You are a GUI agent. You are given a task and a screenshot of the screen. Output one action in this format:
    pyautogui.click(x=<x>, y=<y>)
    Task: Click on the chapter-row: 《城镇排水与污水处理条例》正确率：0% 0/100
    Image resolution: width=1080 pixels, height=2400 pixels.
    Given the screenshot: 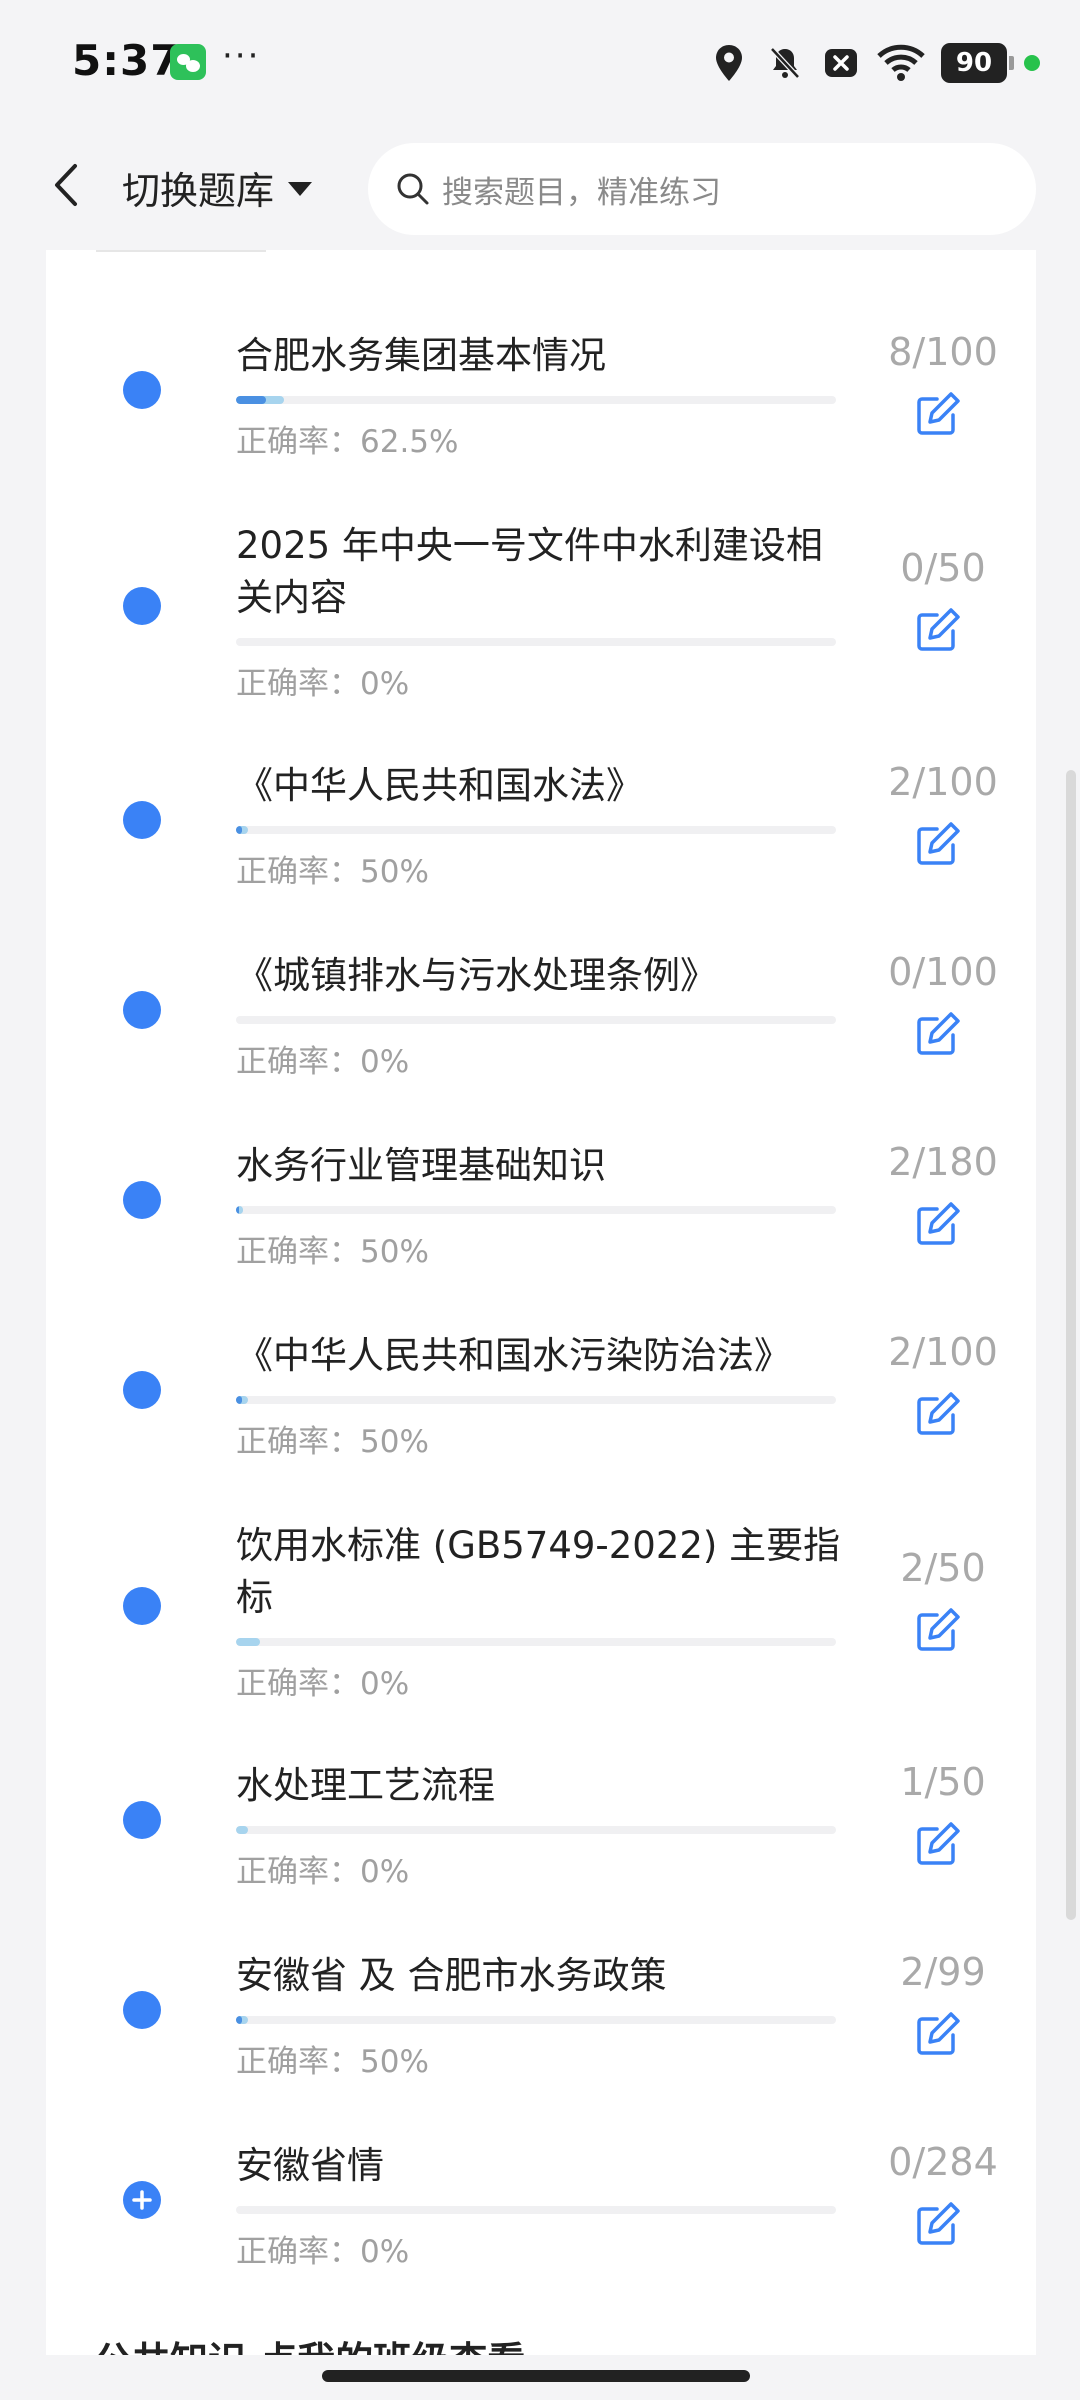 What is the action you would take?
    pyautogui.click(x=541, y=1010)
    